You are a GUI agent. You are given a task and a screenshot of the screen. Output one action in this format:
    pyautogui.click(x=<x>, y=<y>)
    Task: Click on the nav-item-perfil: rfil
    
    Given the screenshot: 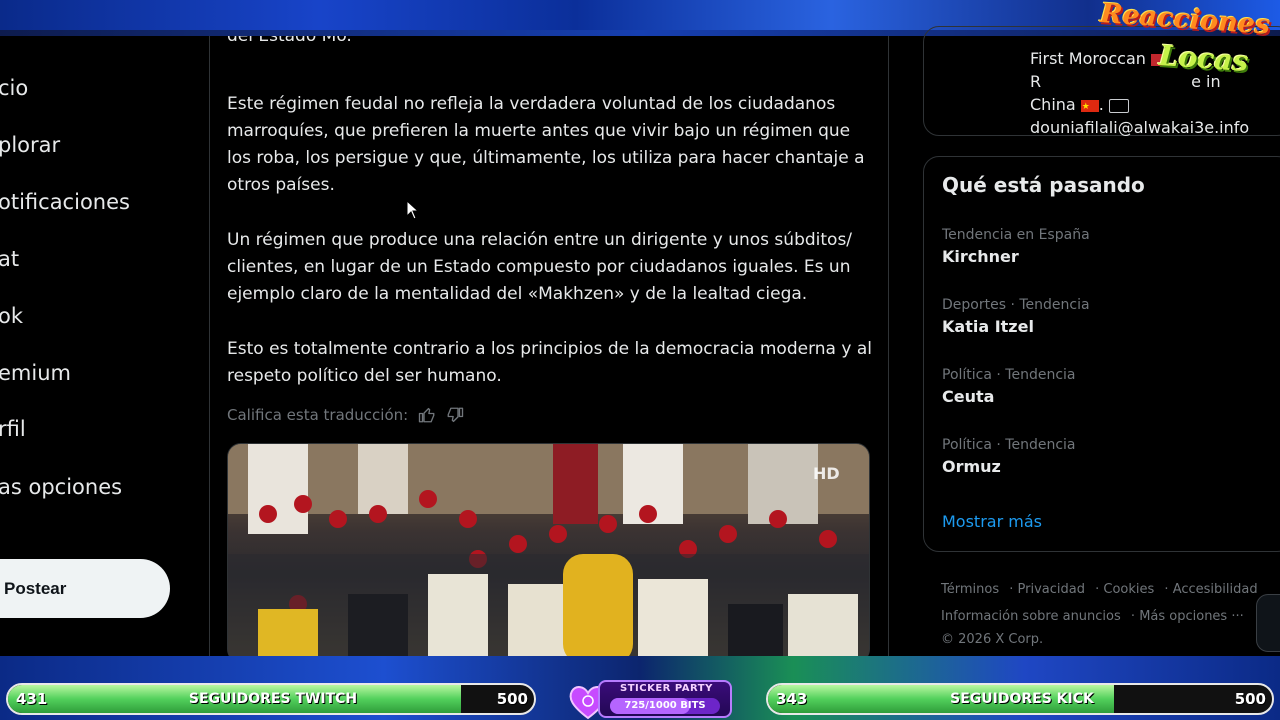 What is the action you would take?
    pyautogui.click(x=13, y=429)
    